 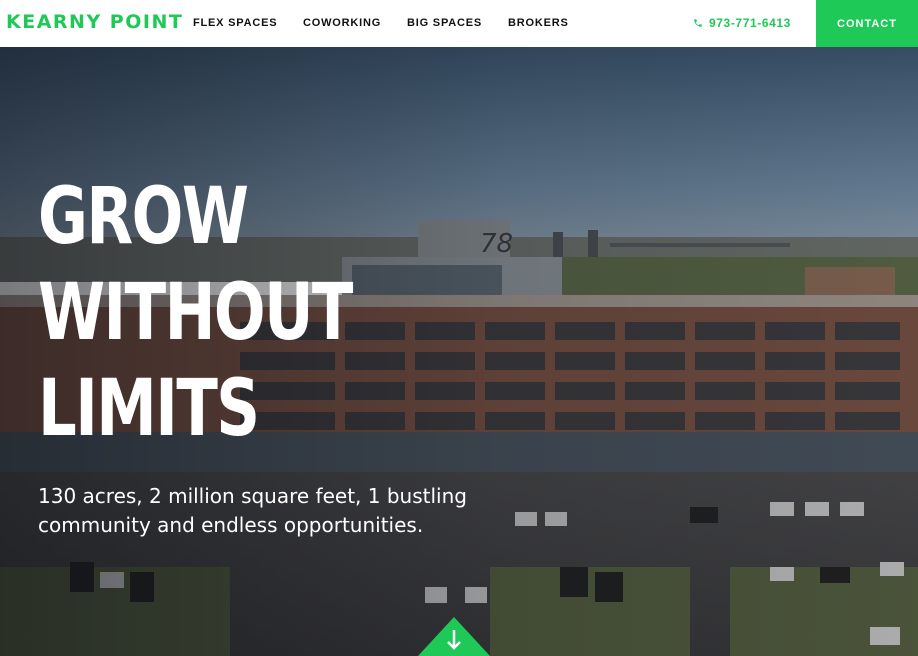 I want to click on headline-line-3: LIMITS, so click(x=149, y=409).